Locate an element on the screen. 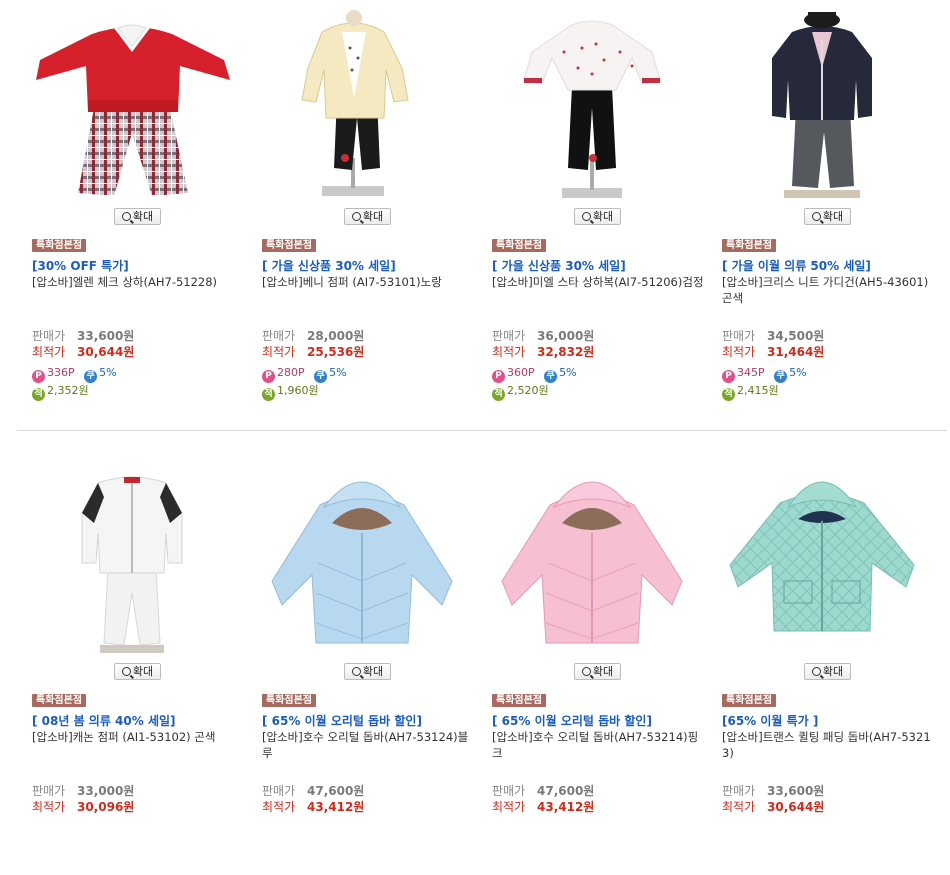 This screenshot has width=950, height=875. product-name-link: [압소바]미엘 스타 상하복(AI7-51206)검정 is located at coordinates (598, 282).